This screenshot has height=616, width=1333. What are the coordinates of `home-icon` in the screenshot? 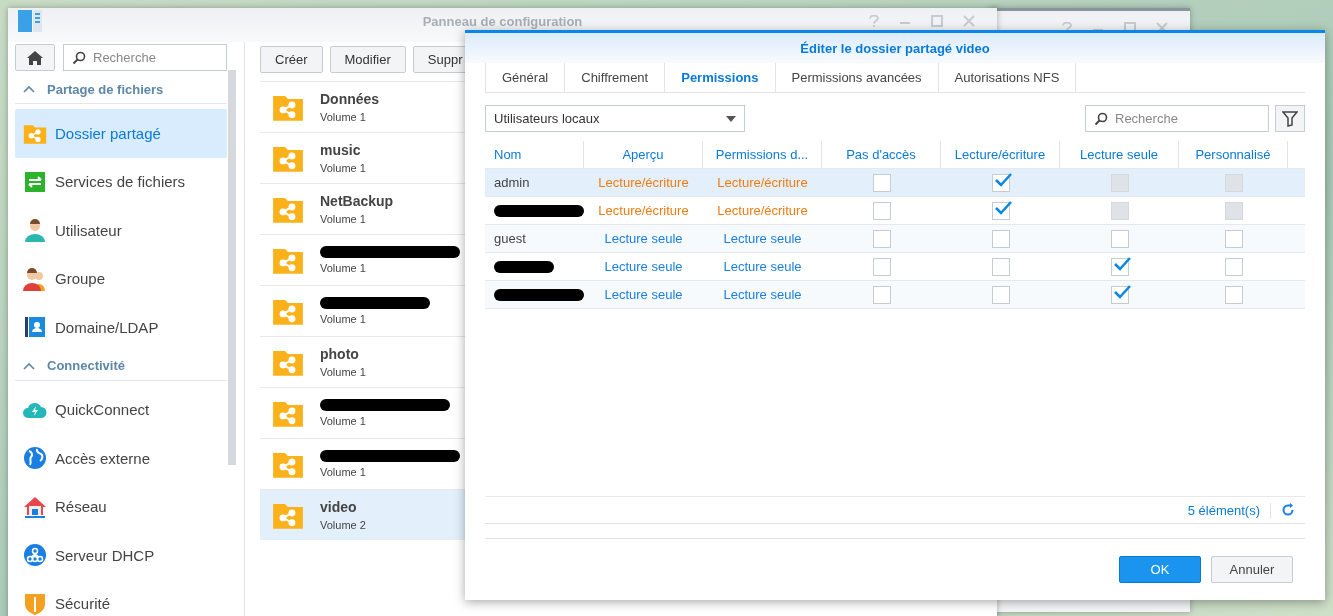 It's located at (35, 57).